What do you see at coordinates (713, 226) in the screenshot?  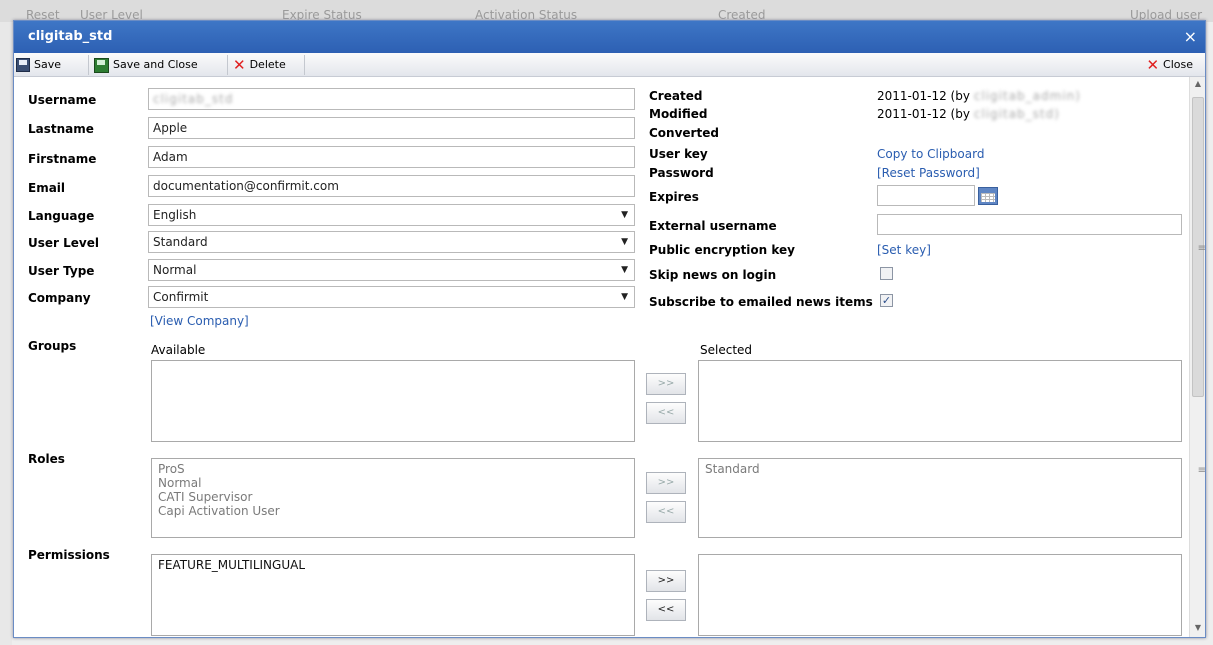 I see `external-username-label: External username` at bounding box center [713, 226].